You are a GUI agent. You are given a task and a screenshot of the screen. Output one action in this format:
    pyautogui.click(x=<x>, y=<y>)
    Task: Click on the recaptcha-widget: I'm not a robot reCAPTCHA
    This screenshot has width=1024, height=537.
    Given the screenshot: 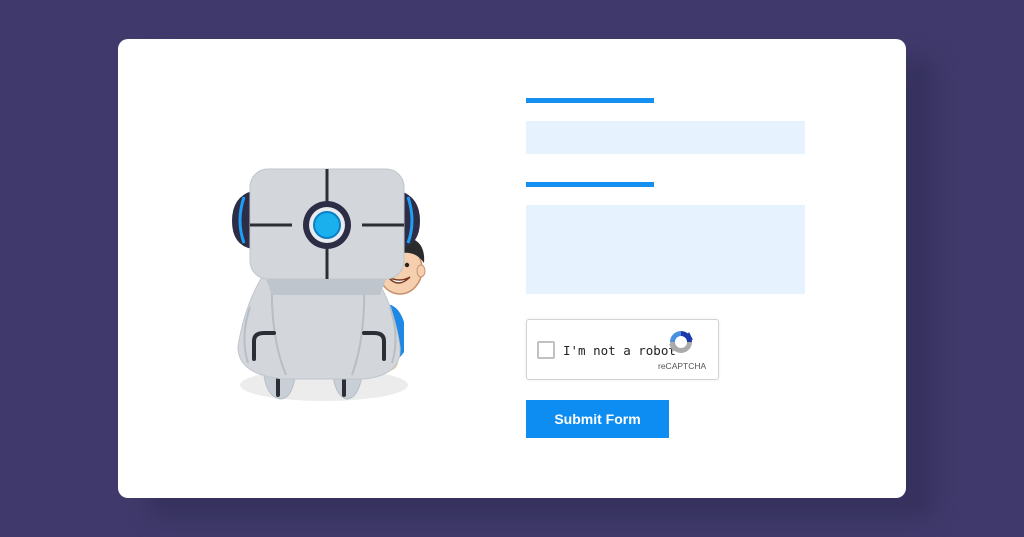 What is the action you would take?
    pyautogui.click(x=622, y=349)
    